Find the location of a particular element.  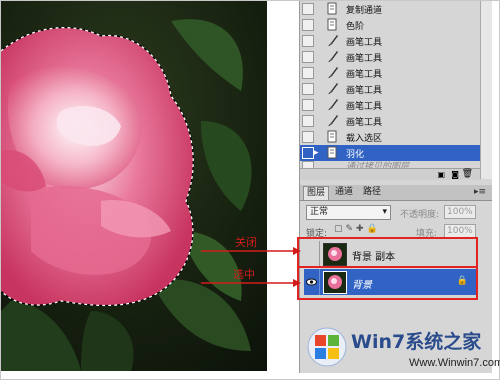

panel-menu-icon: ▸≡ is located at coordinates (480, 192).